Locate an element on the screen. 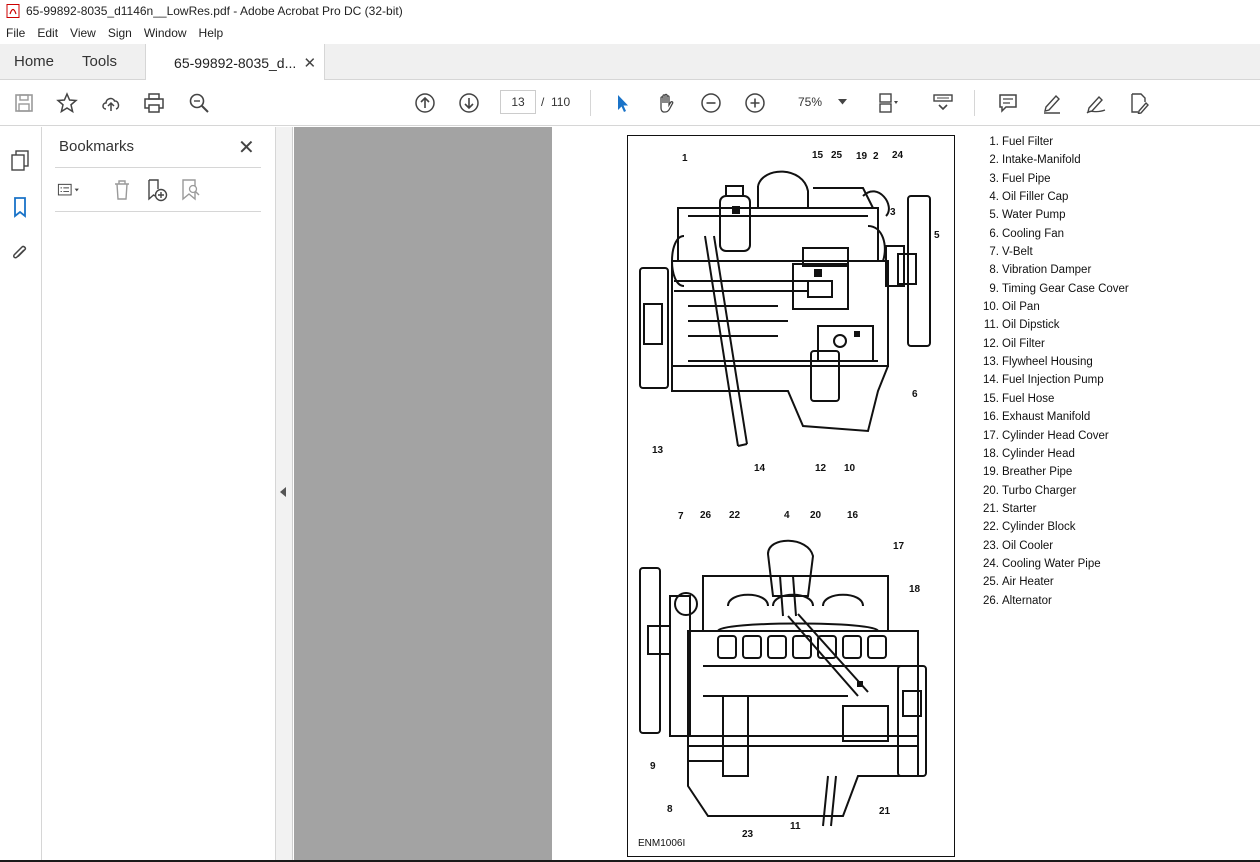 The width and height of the screenshot is (1260, 862). callout-label: 6 is located at coordinates (915, 394).